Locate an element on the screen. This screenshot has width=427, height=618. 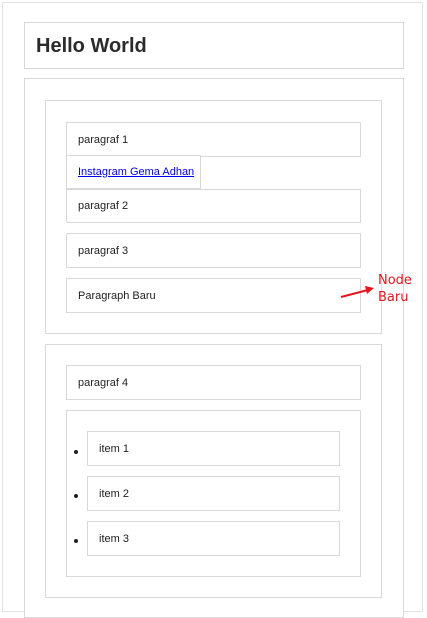
page-title: Hello World is located at coordinates (91, 46).